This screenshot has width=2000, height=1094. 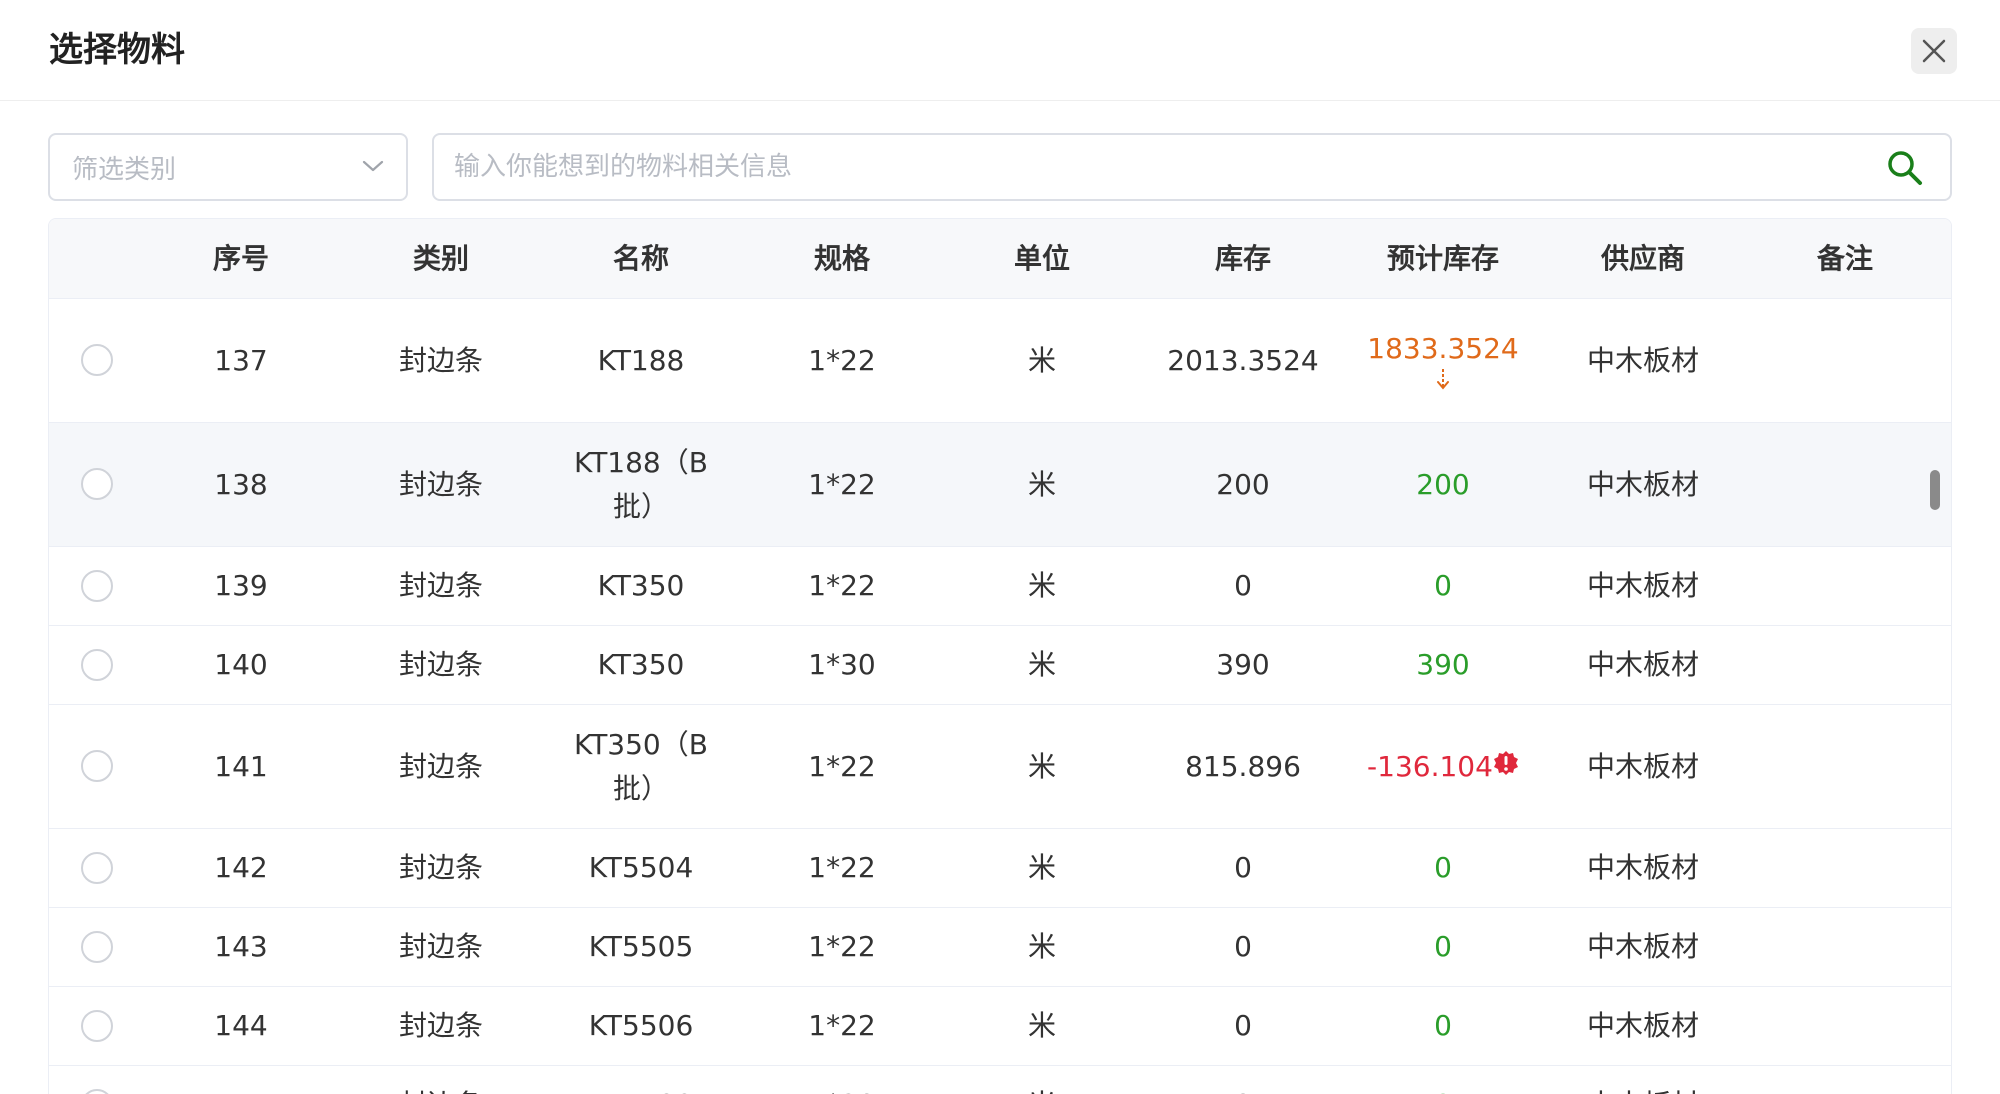 What do you see at coordinates (1430, 766) in the screenshot?
I see `forecast-value: -136.104` at bounding box center [1430, 766].